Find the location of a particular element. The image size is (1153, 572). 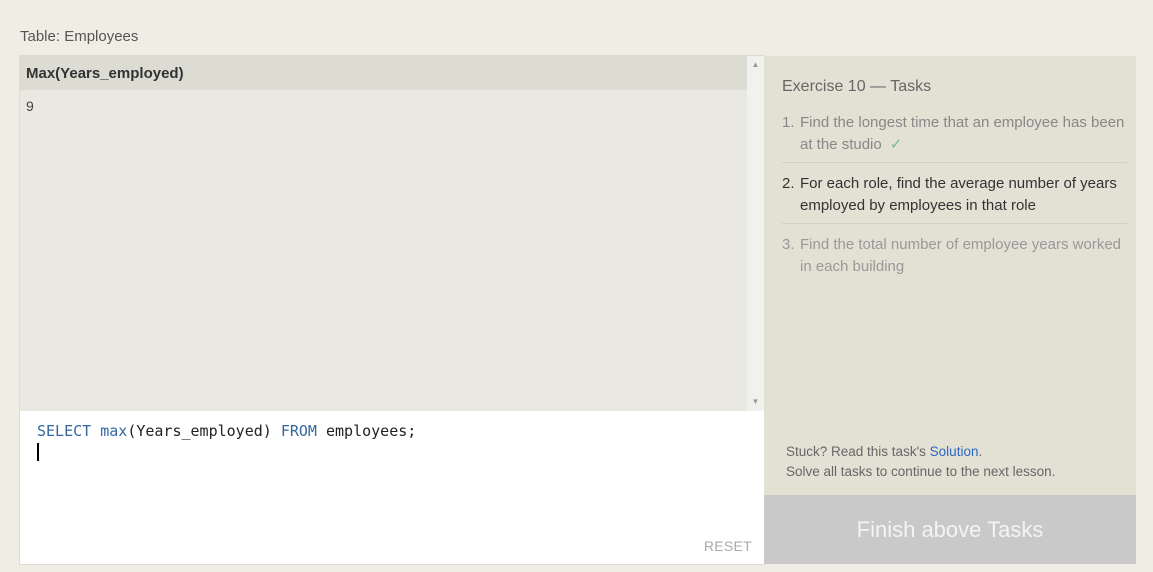

task-number: 1. is located at coordinates (788, 122).